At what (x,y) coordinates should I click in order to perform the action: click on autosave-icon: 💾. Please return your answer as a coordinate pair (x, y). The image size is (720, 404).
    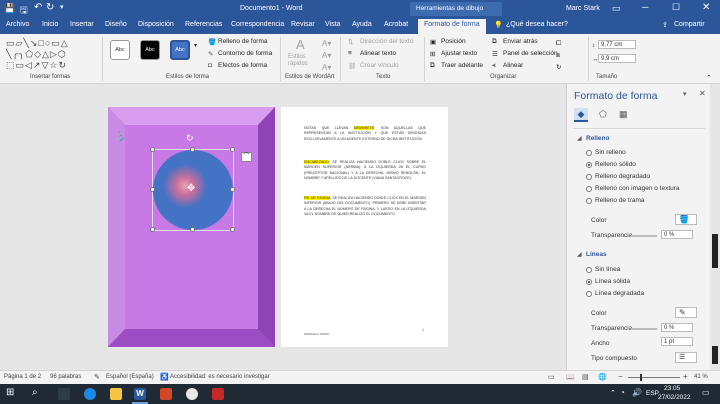
    Looking at the image, I should click on (9, 8).